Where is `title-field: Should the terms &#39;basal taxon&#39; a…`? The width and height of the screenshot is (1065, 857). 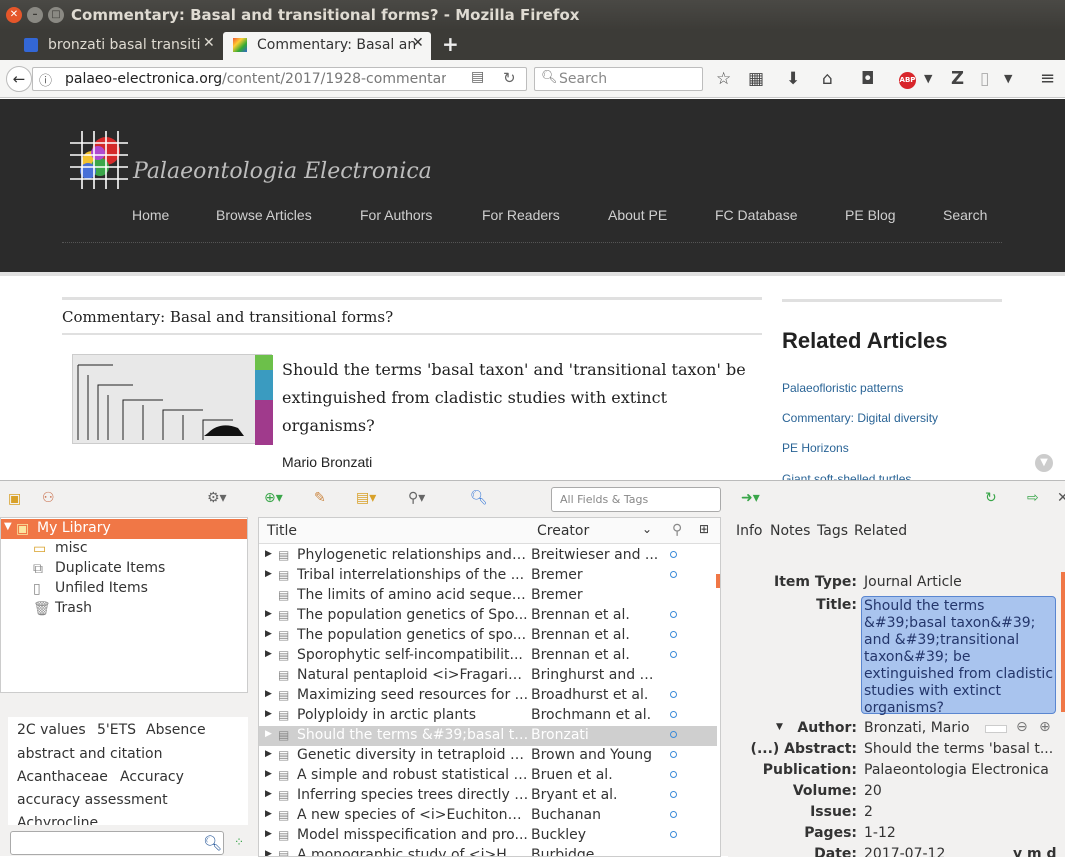 title-field: Should the terms &#39;basal taxon&#39; a… is located at coordinates (958, 656).